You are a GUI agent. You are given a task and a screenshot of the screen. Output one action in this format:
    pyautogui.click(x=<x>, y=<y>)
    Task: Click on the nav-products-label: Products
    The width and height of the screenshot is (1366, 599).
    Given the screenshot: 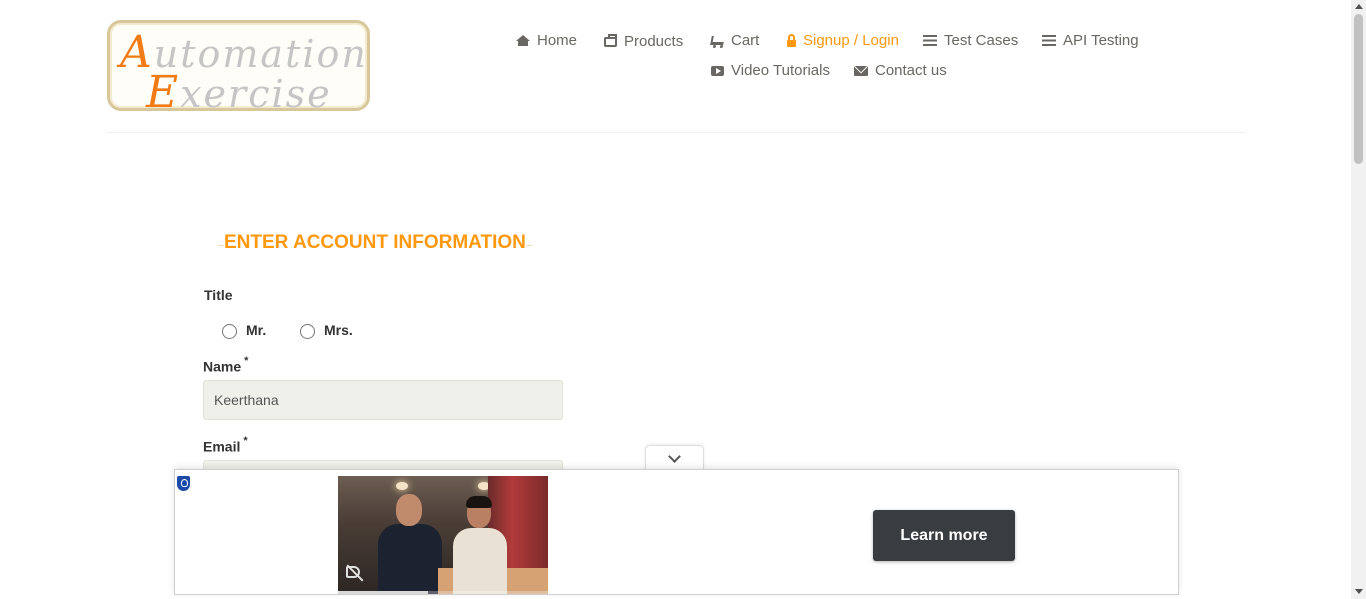 What is the action you would take?
    pyautogui.click(x=654, y=41)
    